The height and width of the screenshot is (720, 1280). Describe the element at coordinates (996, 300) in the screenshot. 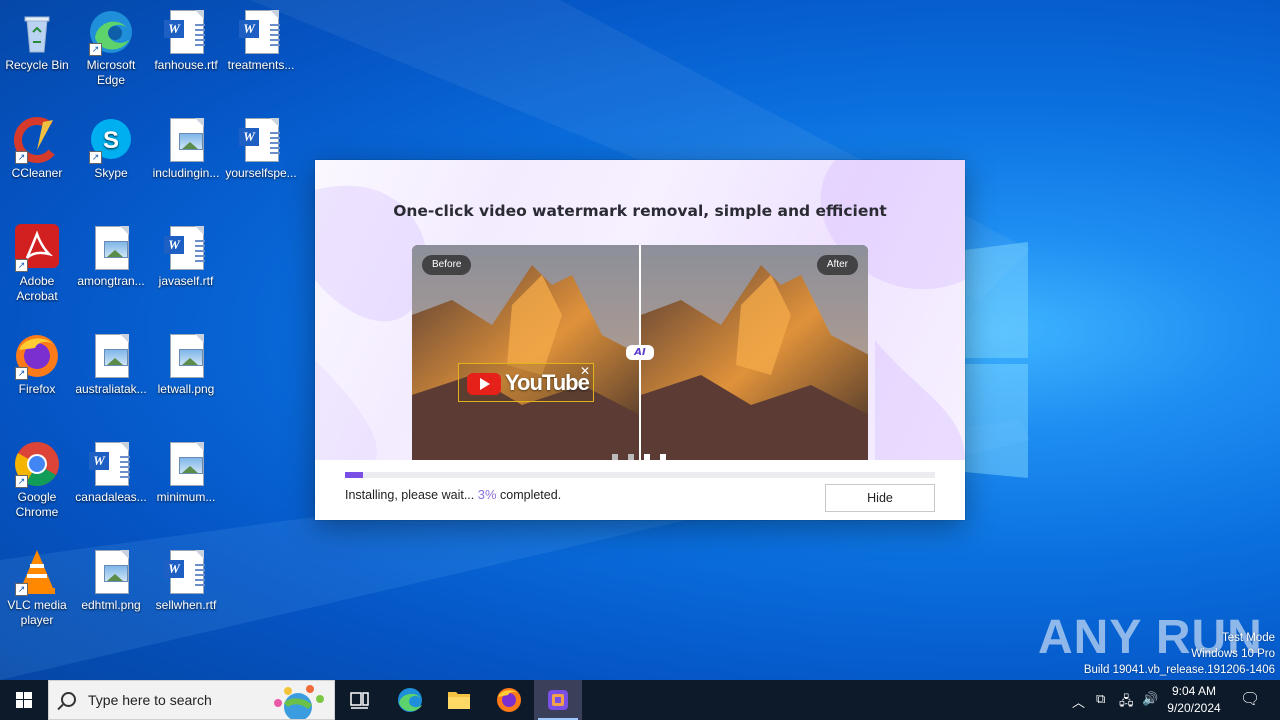

I see `windows-logo-pane` at that location.